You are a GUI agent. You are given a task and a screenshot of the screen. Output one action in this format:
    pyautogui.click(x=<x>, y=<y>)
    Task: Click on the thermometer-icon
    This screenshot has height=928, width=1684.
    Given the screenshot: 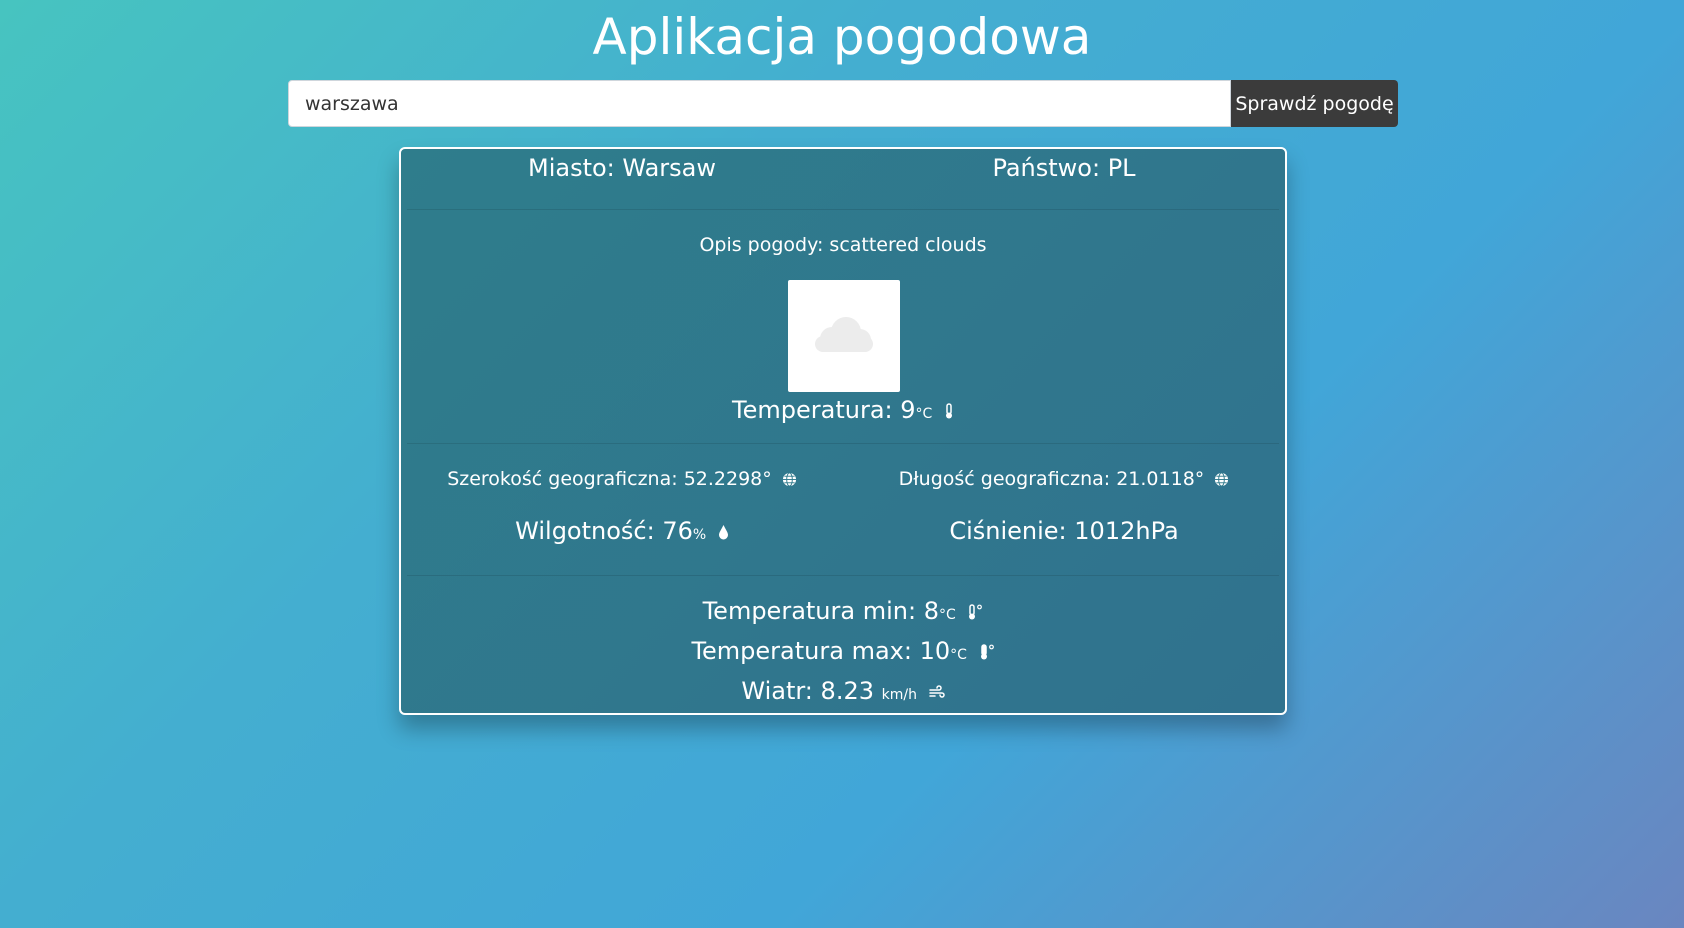 What is the action you would take?
    pyautogui.click(x=948, y=411)
    